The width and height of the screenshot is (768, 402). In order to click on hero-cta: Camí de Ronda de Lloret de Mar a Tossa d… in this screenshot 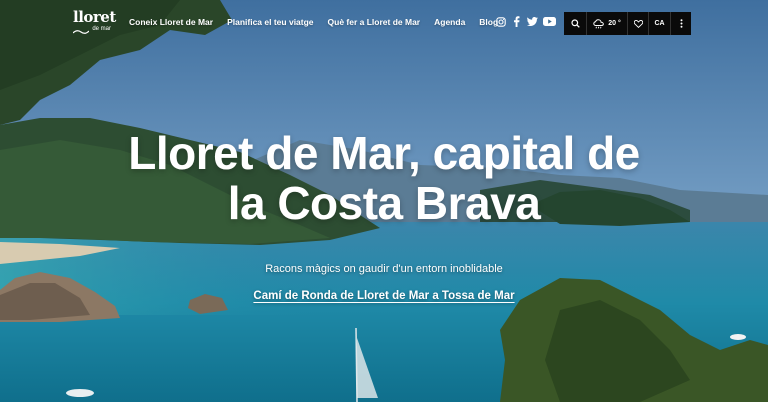, I will do `click(384, 296)`.